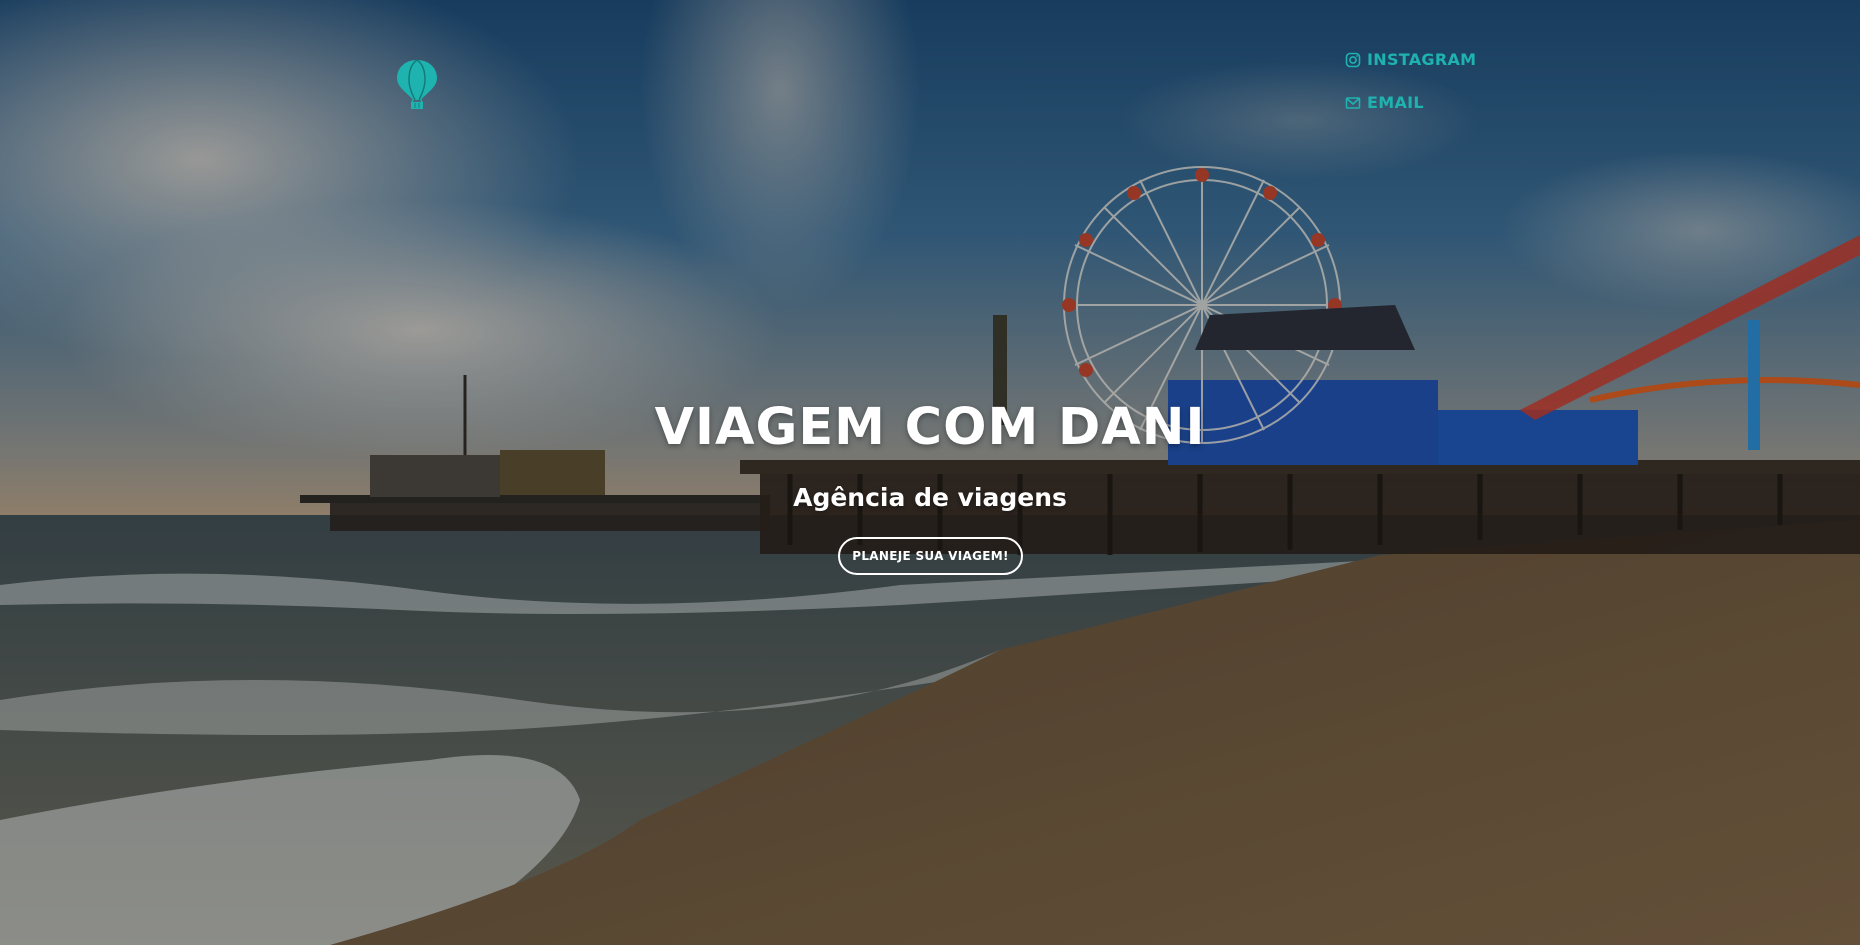  What do you see at coordinates (1395, 102) in the screenshot?
I see `email-label: EMAIL` at bounding box center [1395, 102].